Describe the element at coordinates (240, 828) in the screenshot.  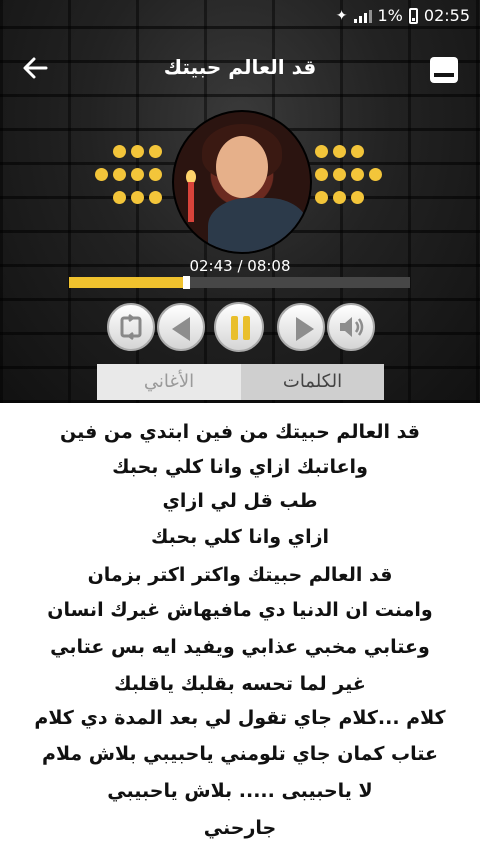
I see `lyric-line: جارحني` at that location.